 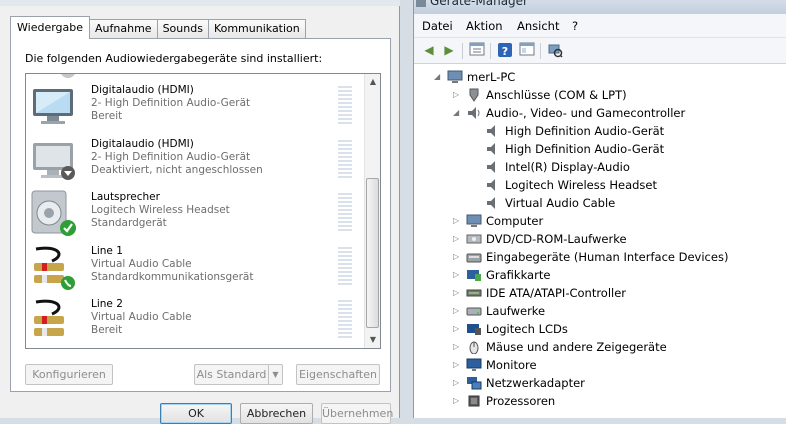 I want to click on forward-arrow-icon: ▶, so click(x=449, y=50).